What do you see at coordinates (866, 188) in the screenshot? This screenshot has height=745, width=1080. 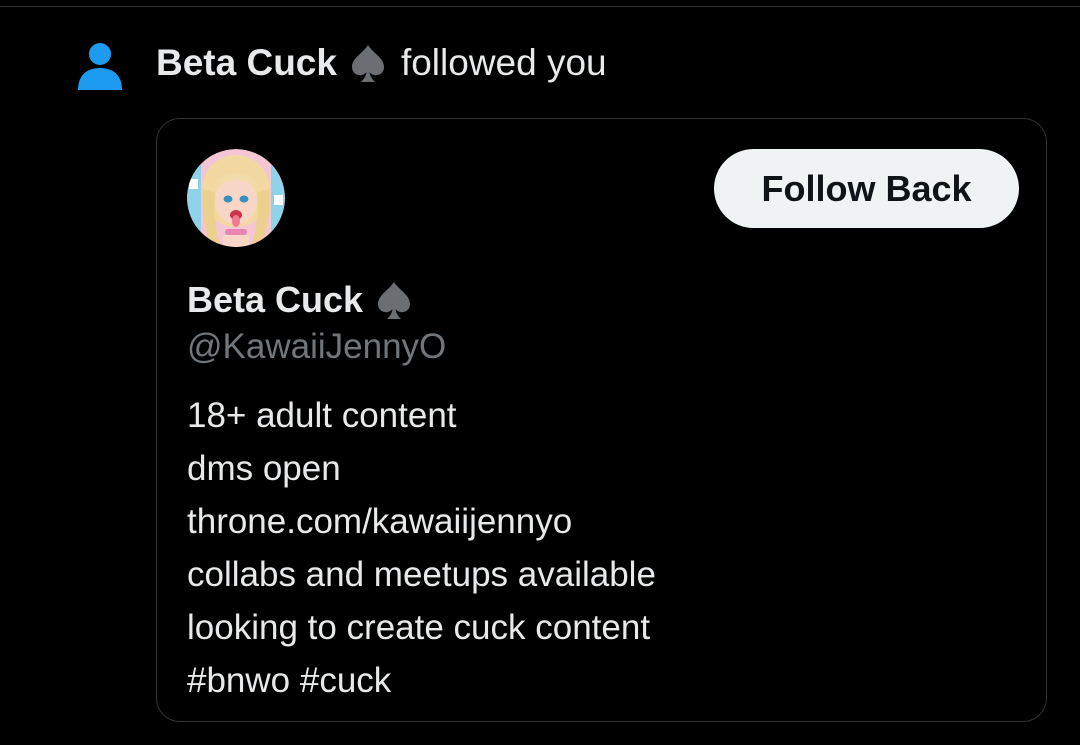 I see `follow-back-button: Follow Back` at bounding box center [866, 188].